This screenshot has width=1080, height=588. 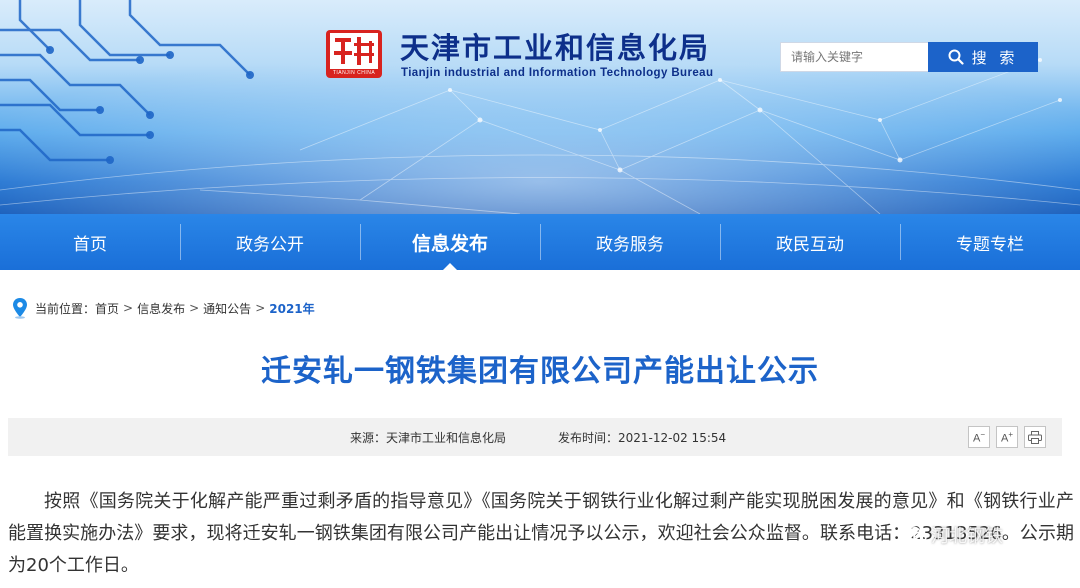 I want to click on font-increase-icon: A+, so click(x=1006, y=437).